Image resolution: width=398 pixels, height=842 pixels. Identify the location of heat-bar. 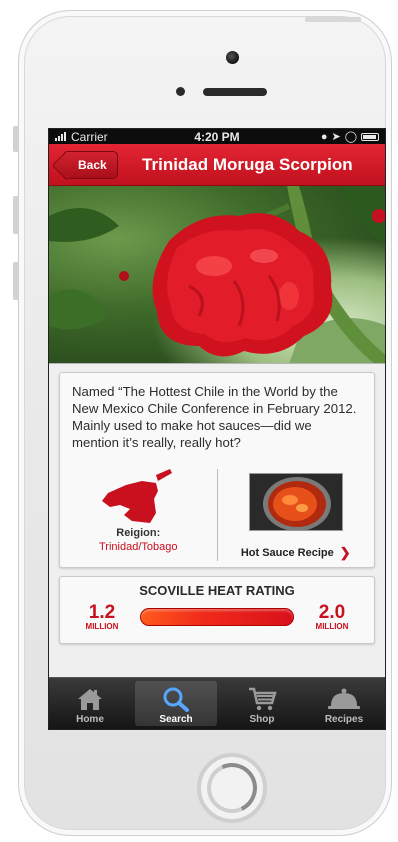
(217, 617).